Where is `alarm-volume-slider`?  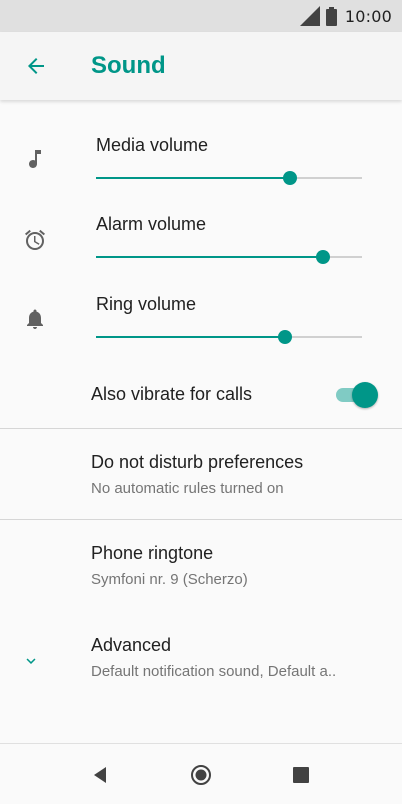 alarm-volume-slider is located at coordinates (229, 257).